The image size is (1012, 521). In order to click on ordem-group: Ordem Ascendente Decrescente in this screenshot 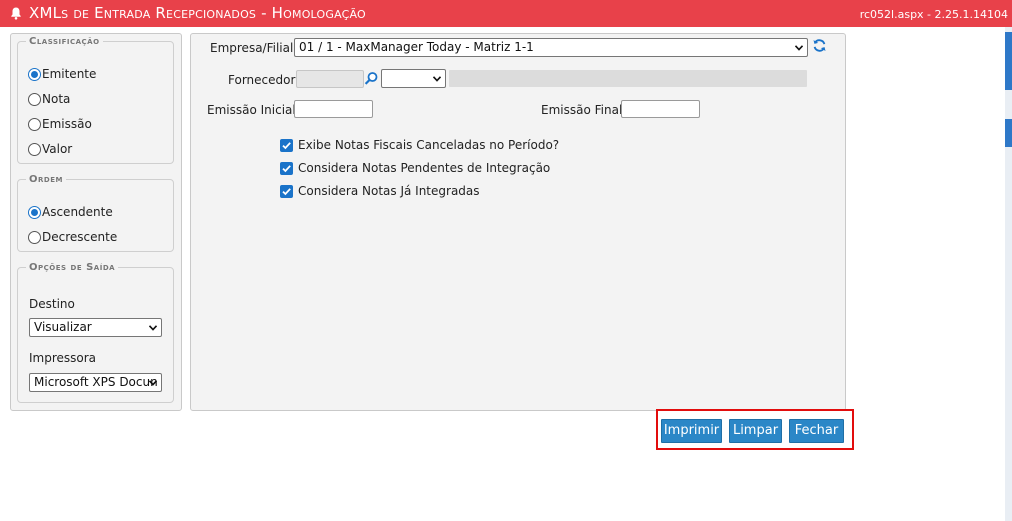, I will do `click(95, 213)`.